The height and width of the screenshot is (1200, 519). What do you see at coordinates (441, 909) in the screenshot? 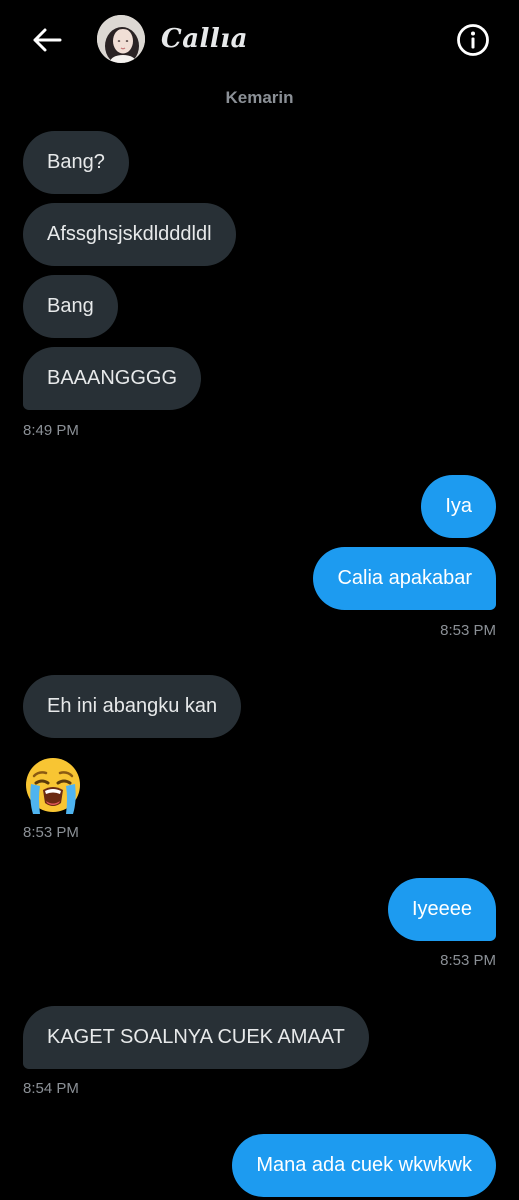
I see `outgoing-message: Iyeeee` at bounding box center [441, 909].